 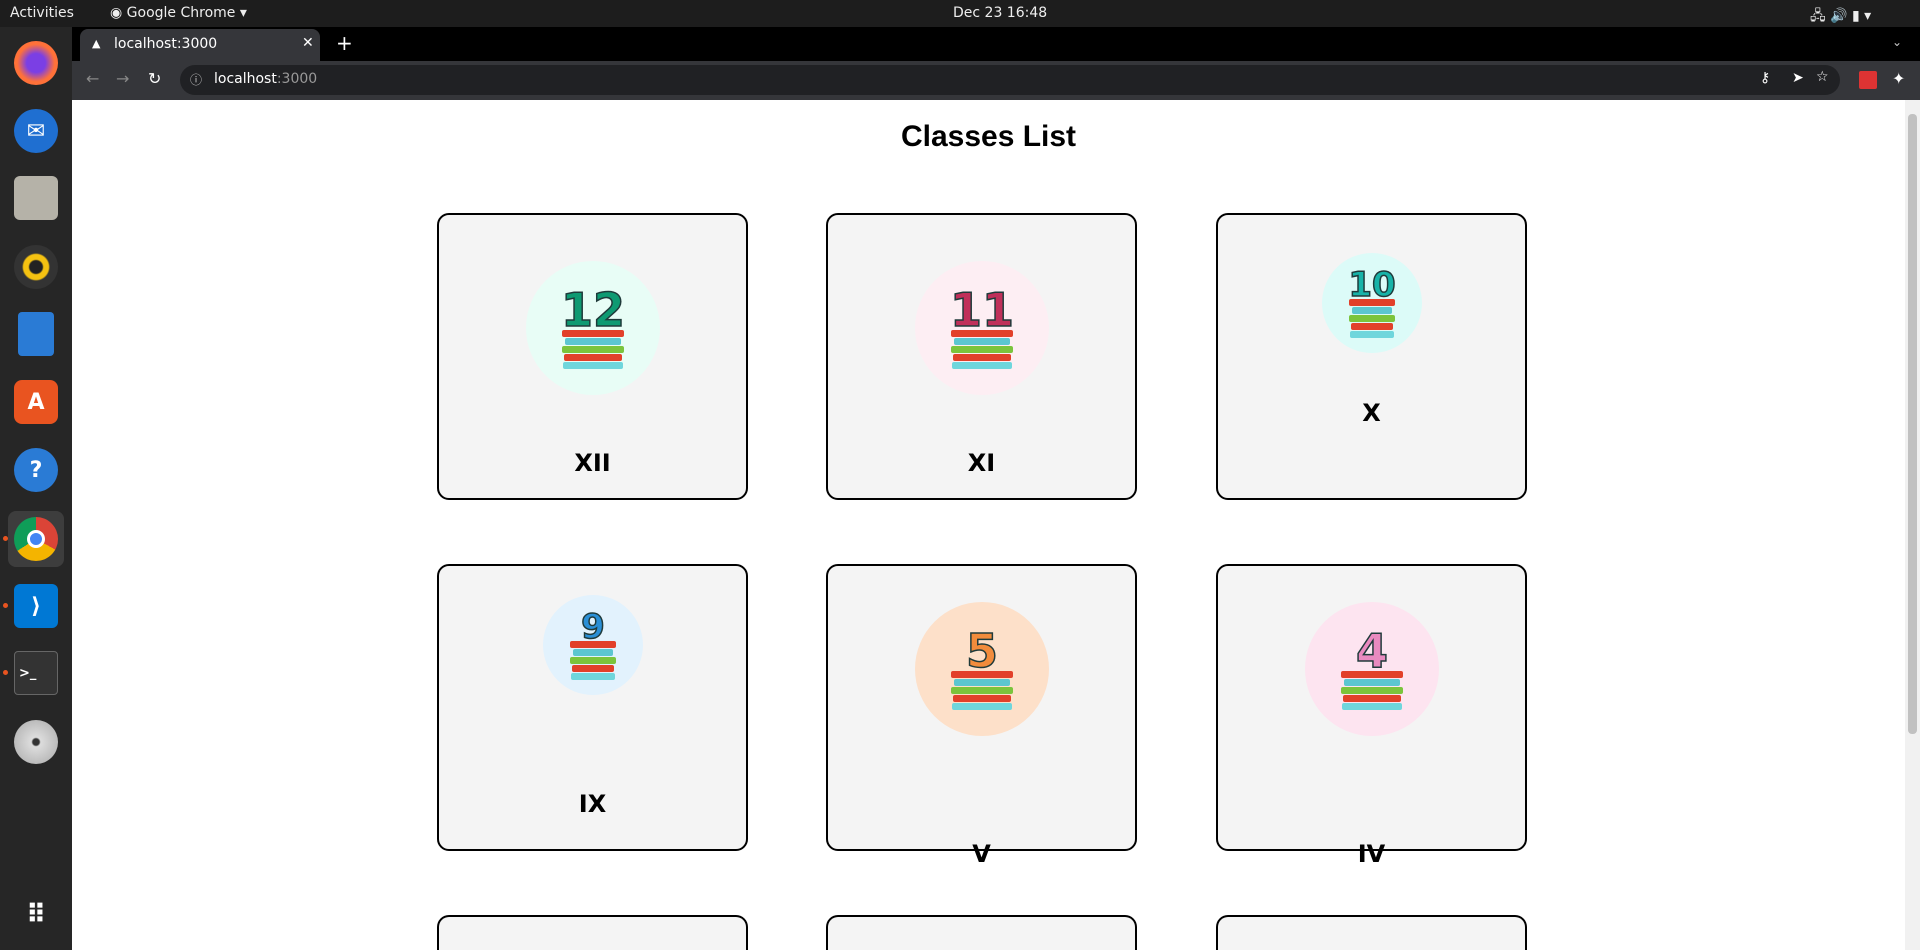 I want to click on dock-rhythmbox, so click(x=36, y=267).